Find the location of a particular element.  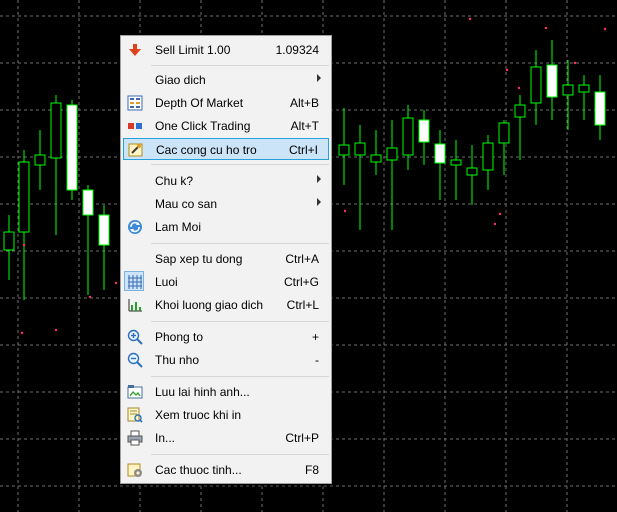

menu-item-label: Sell Limit 1.00 is located at coordinates (193, 50).